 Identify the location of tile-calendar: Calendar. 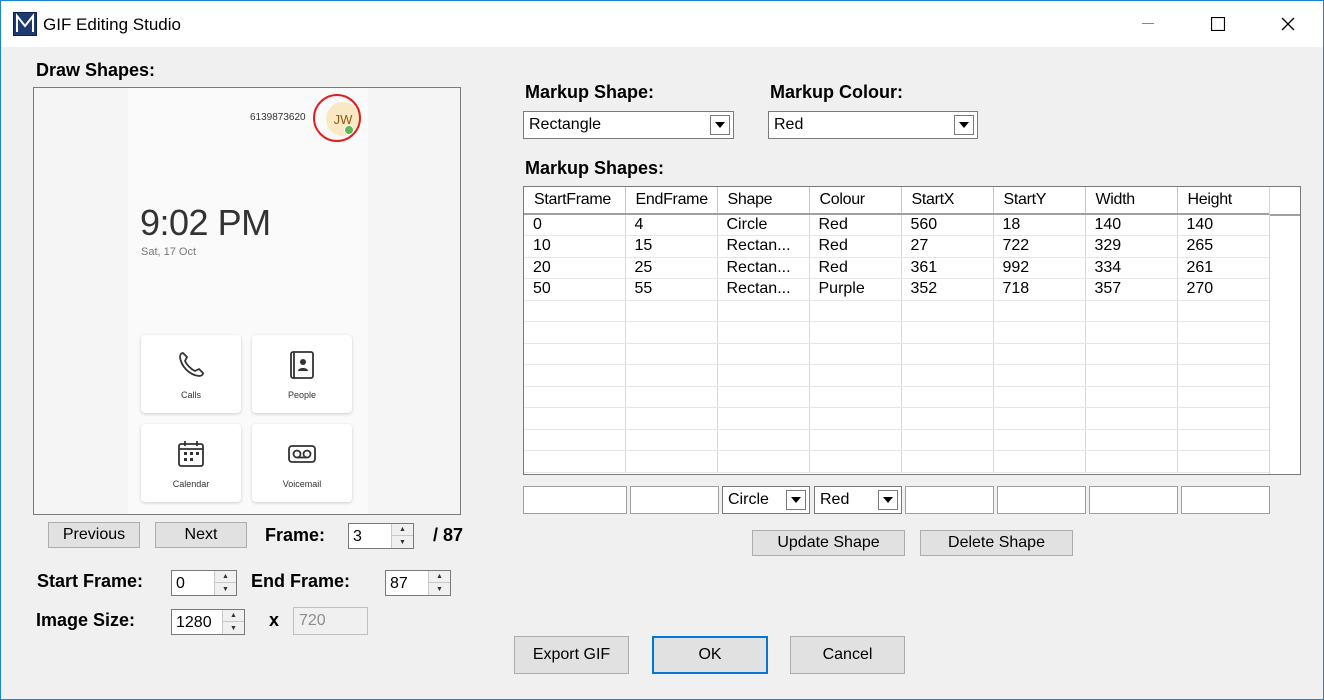
(191, 463).